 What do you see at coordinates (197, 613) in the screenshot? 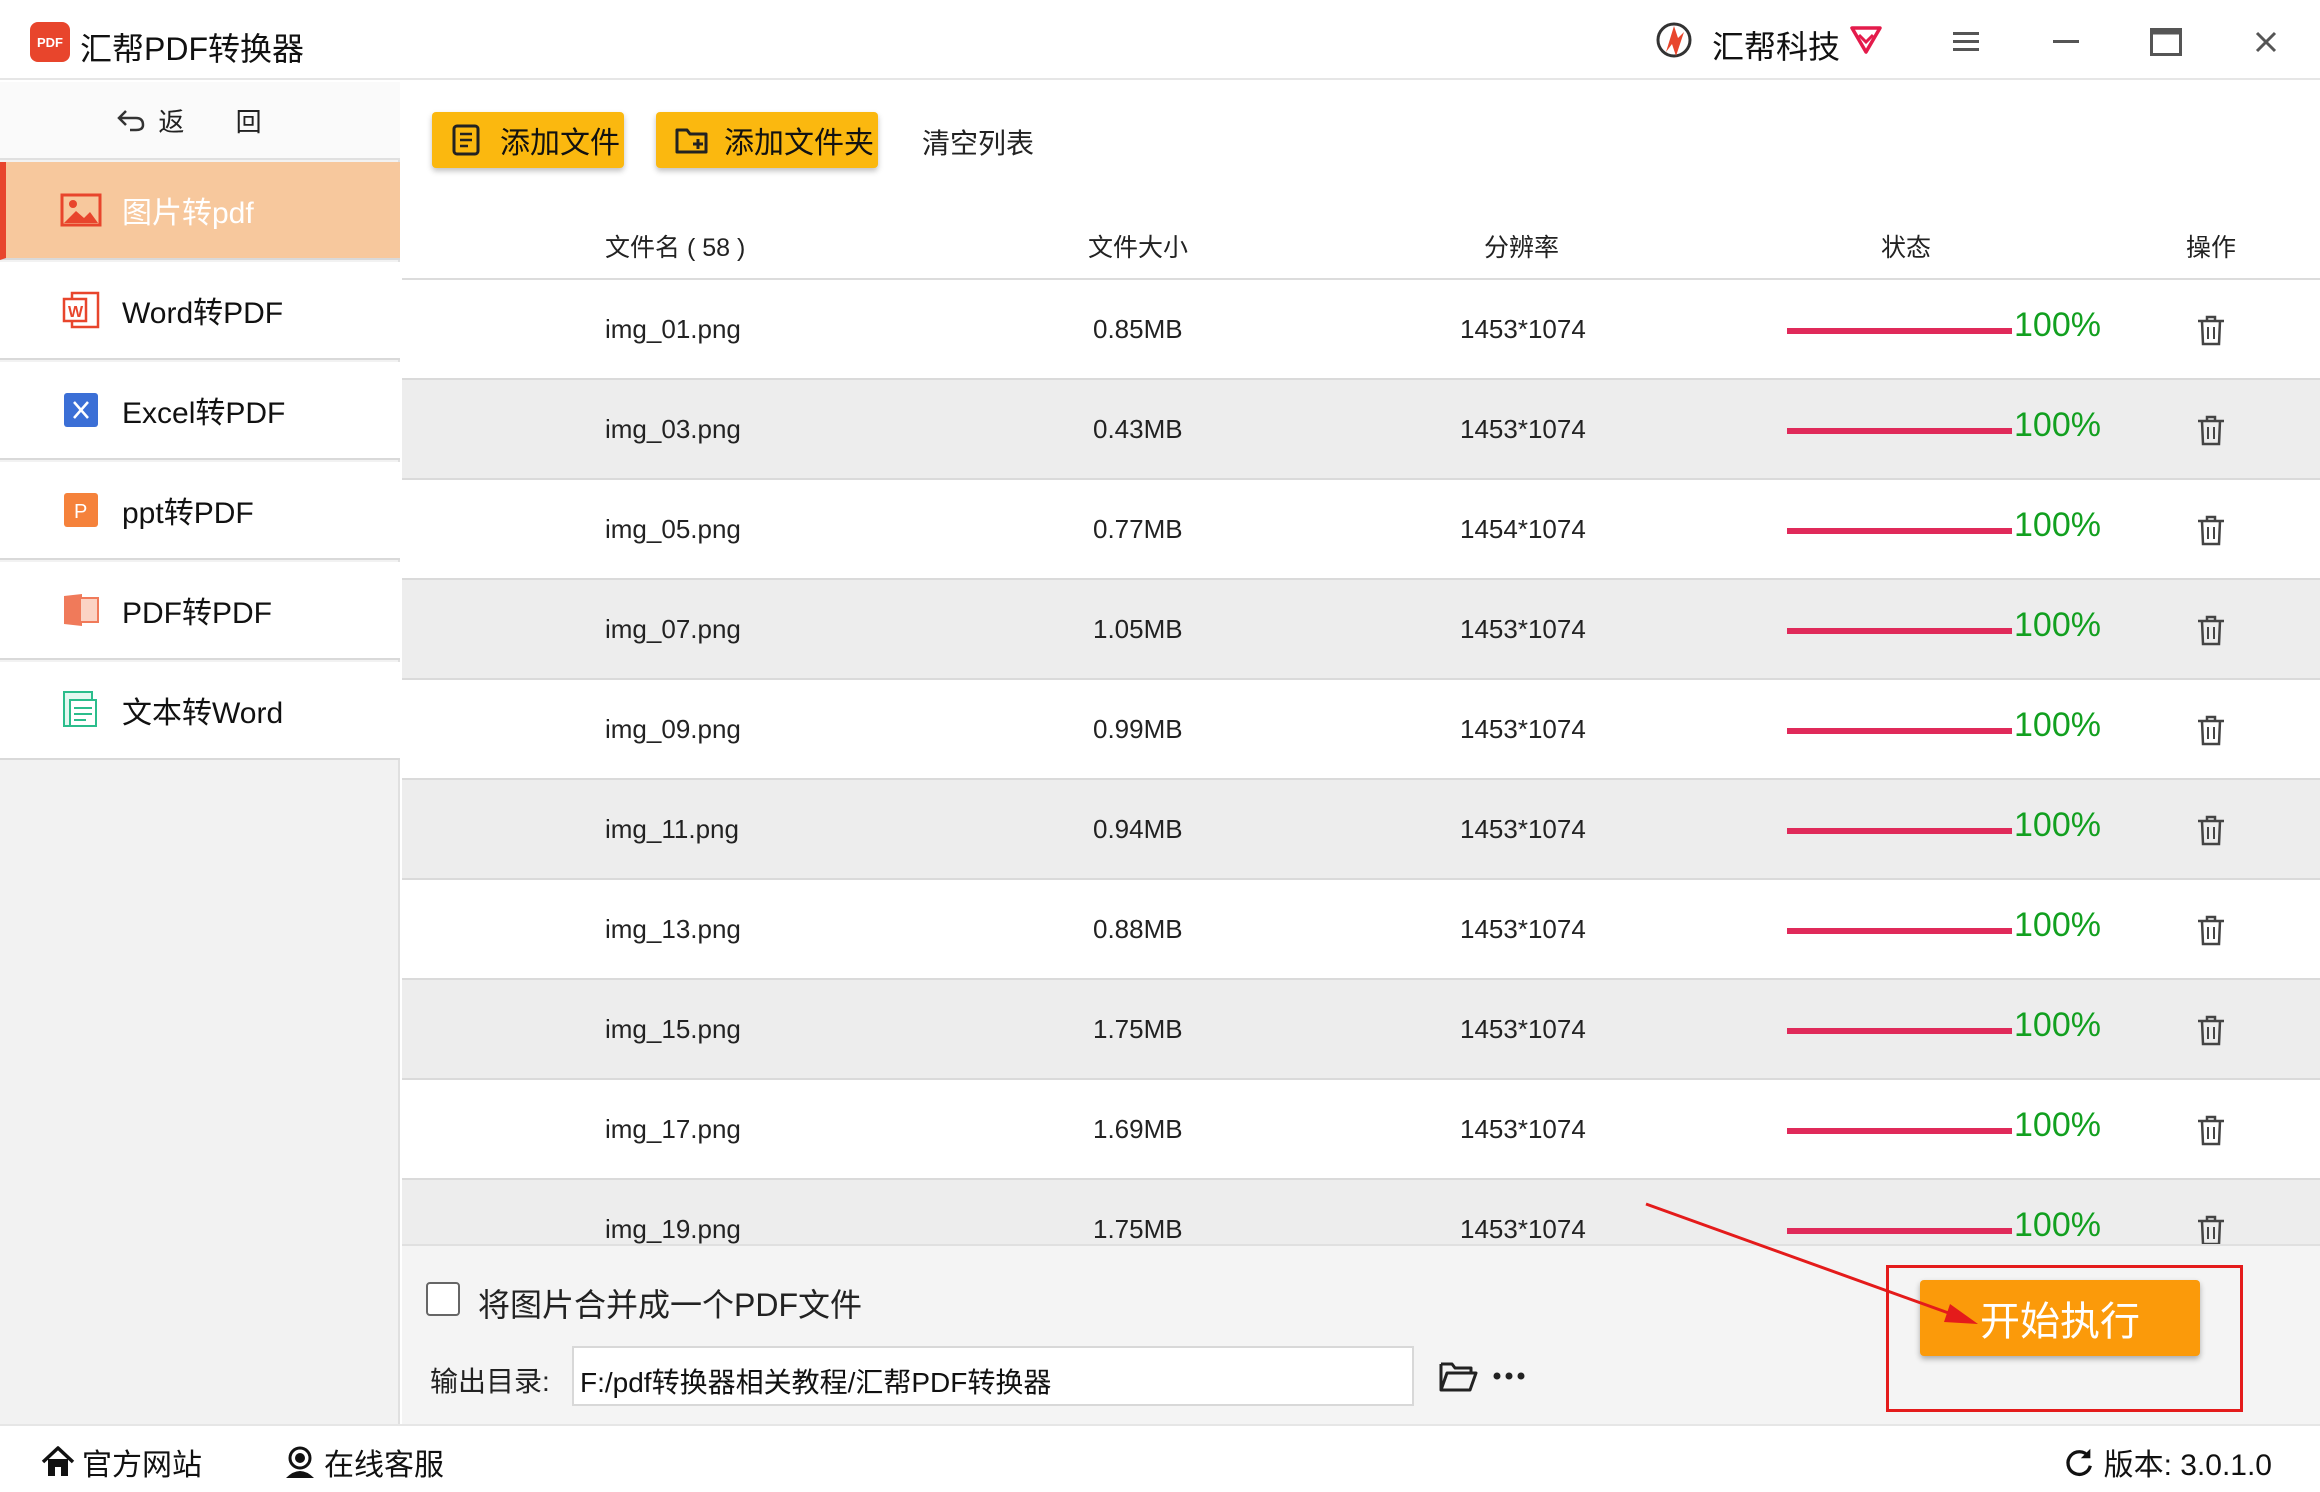
I see `sidebar-item-label: PDF转PDF` at bounding box center [197, 613].